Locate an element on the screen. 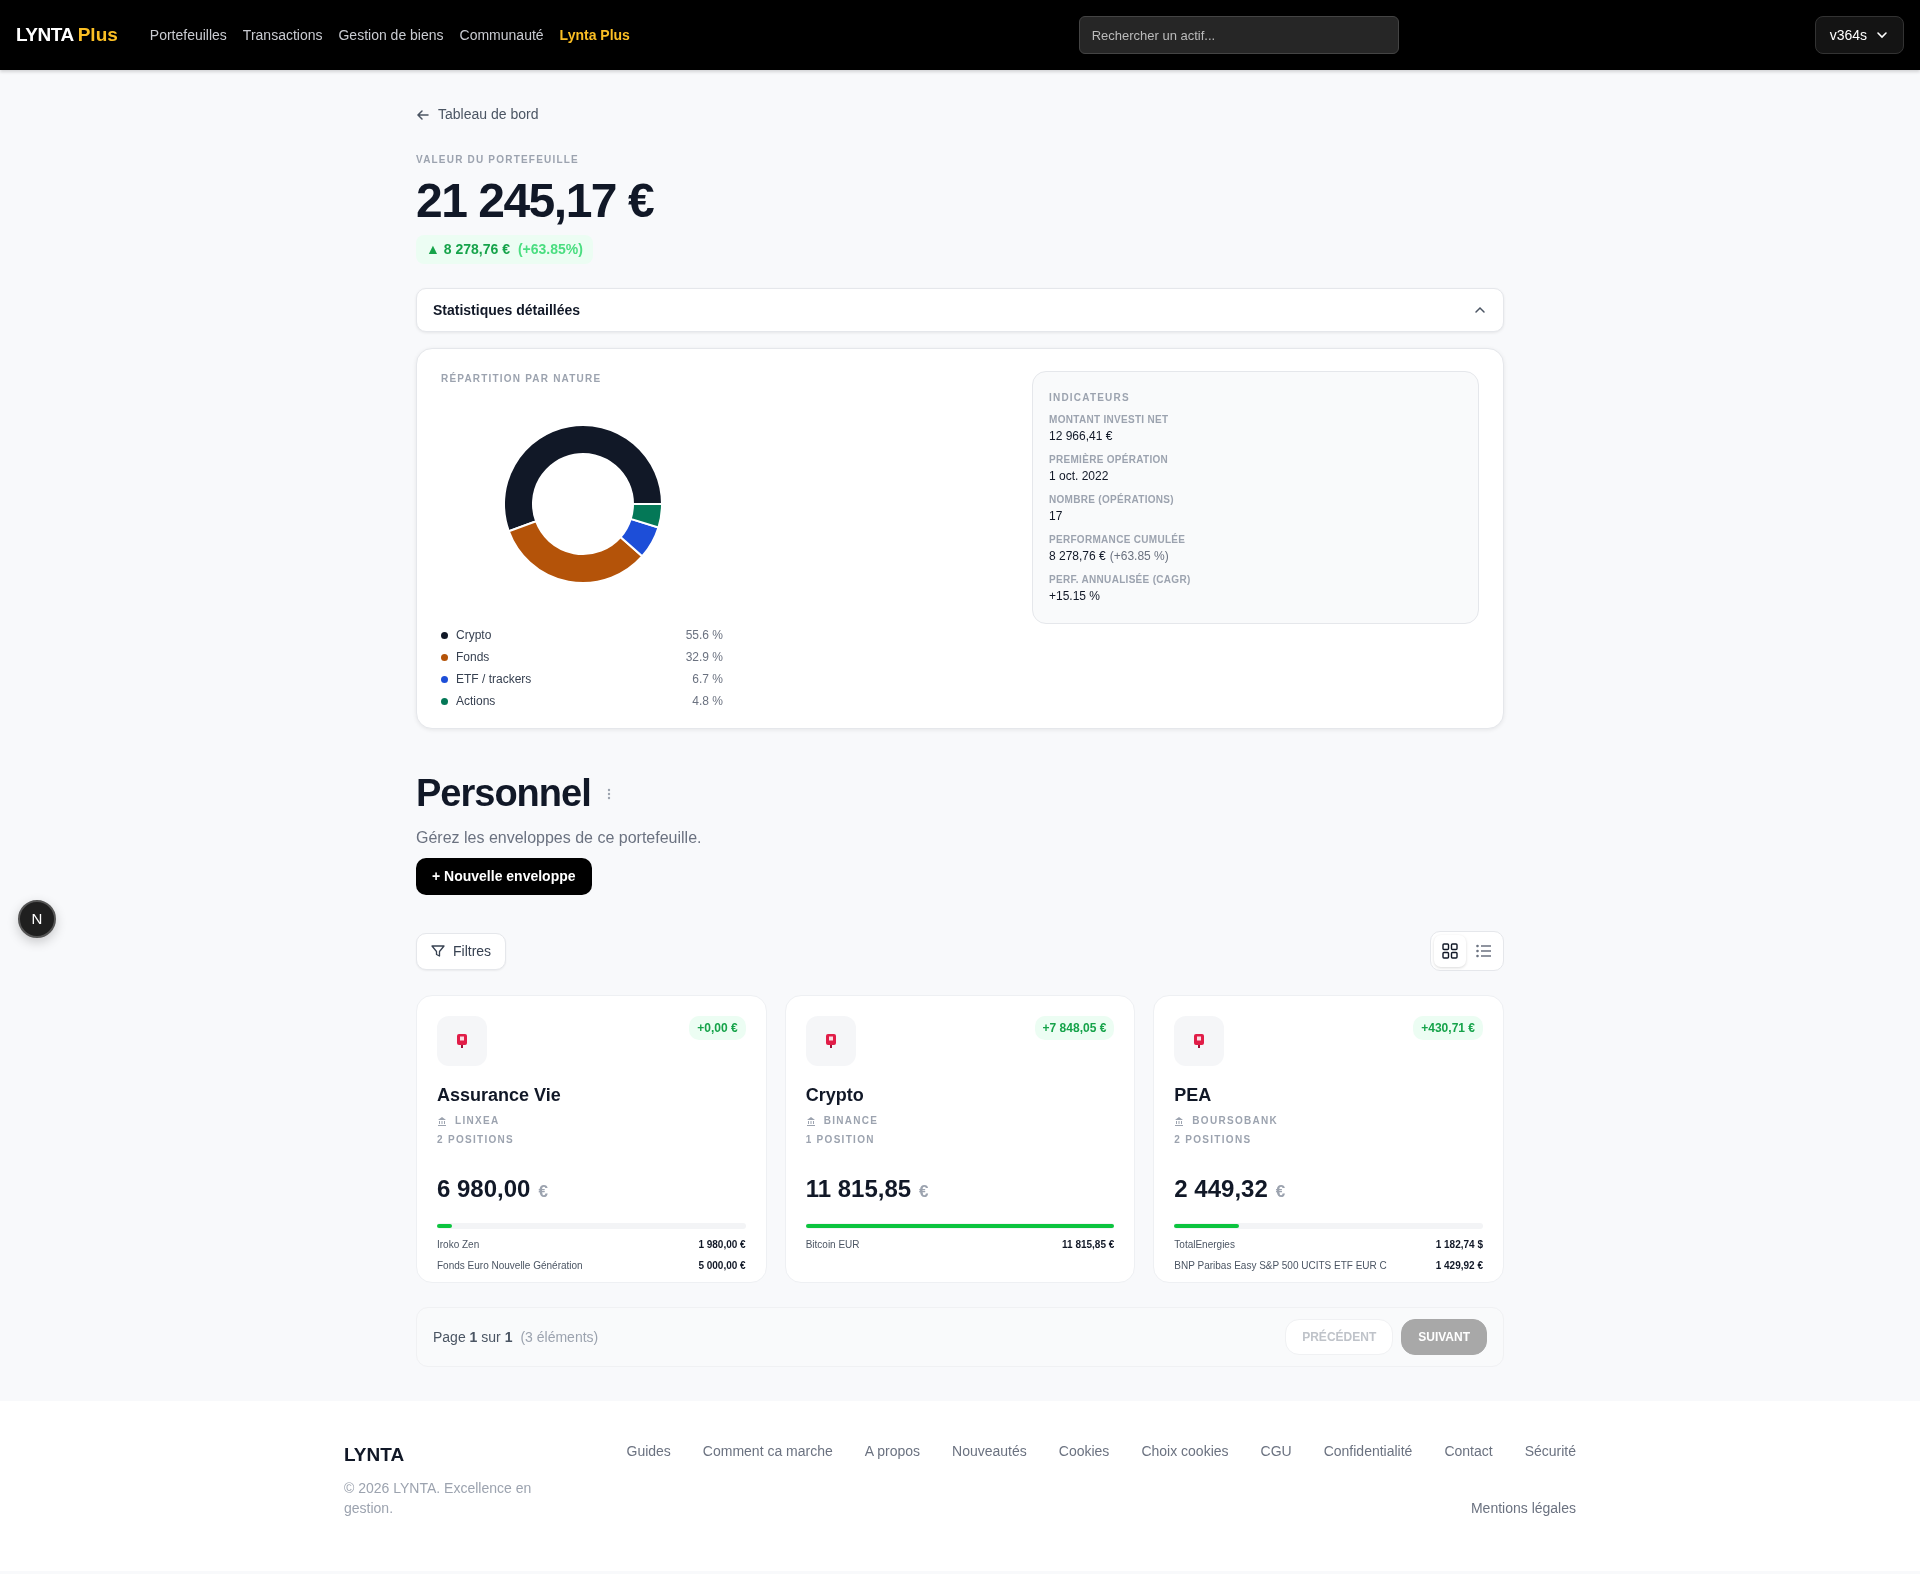 Image resolution: width=1920 pixels, height=1574 pixels. nav-link: Gestion de biens is located at coordinates (391, 35).